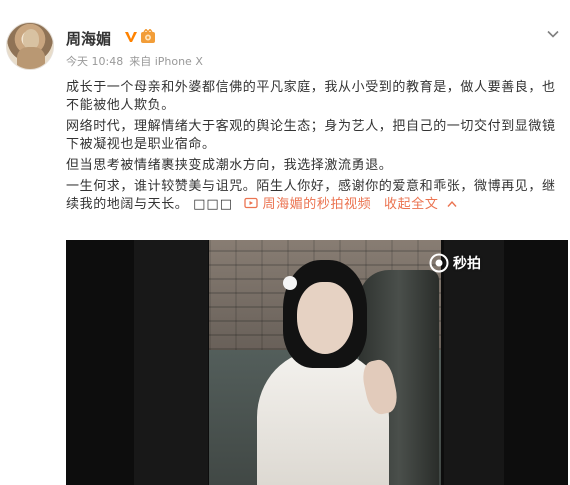 The width and height of the screenshot is (570, 485). What do you see at coordinates (131, 37) in the screenshot?
I see `vip-v-icon` at bounding box center [131, 37].